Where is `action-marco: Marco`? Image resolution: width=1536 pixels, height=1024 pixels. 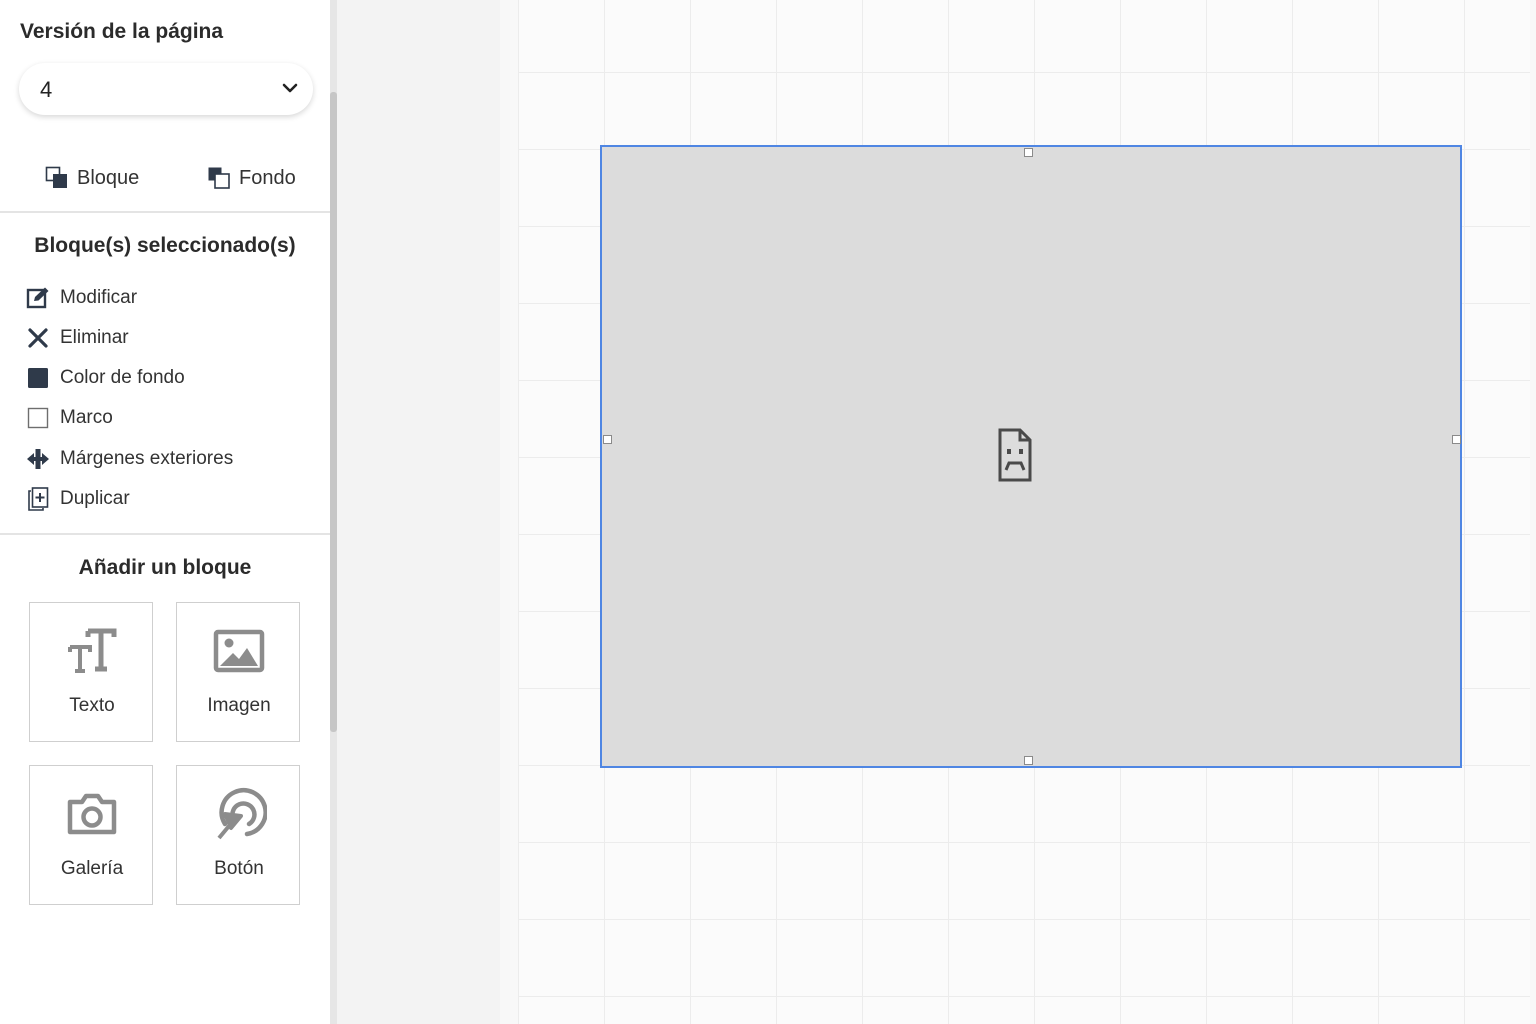
action-marco: Marco is located at coordinates (69, 418).